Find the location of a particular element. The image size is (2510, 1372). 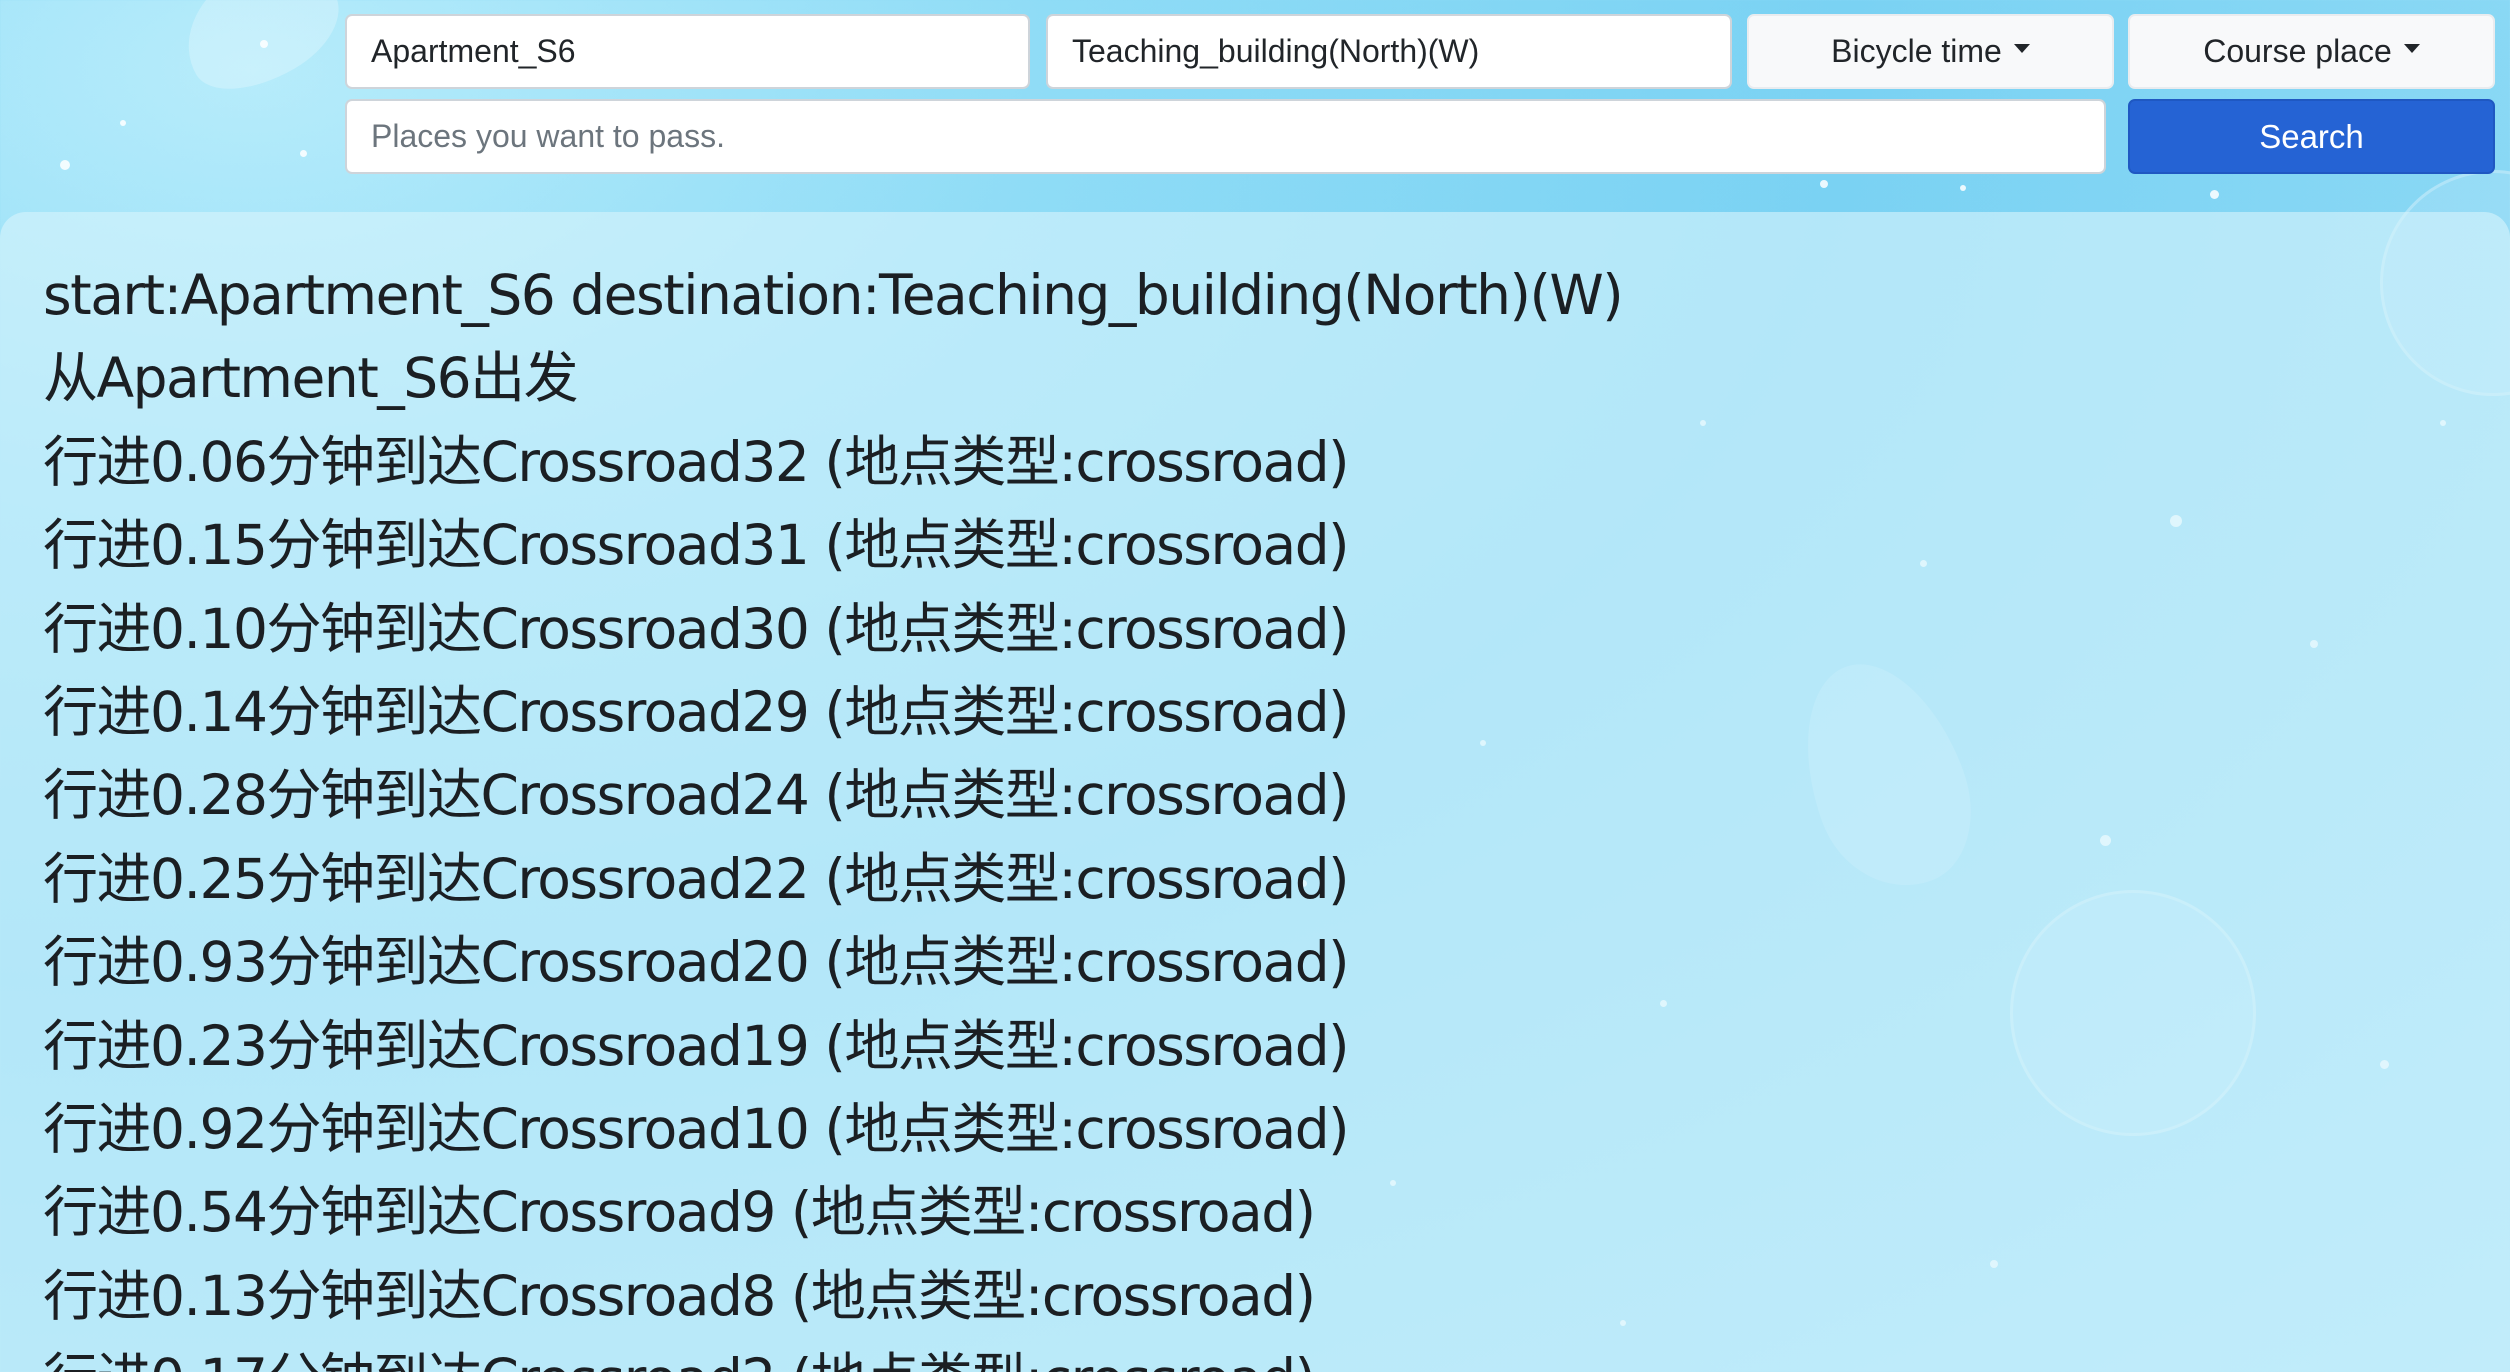

route-step-line: 行进0.15分钟到达Crossroad31 (地点类型:crossroad) is located at coordinates (696, 545).